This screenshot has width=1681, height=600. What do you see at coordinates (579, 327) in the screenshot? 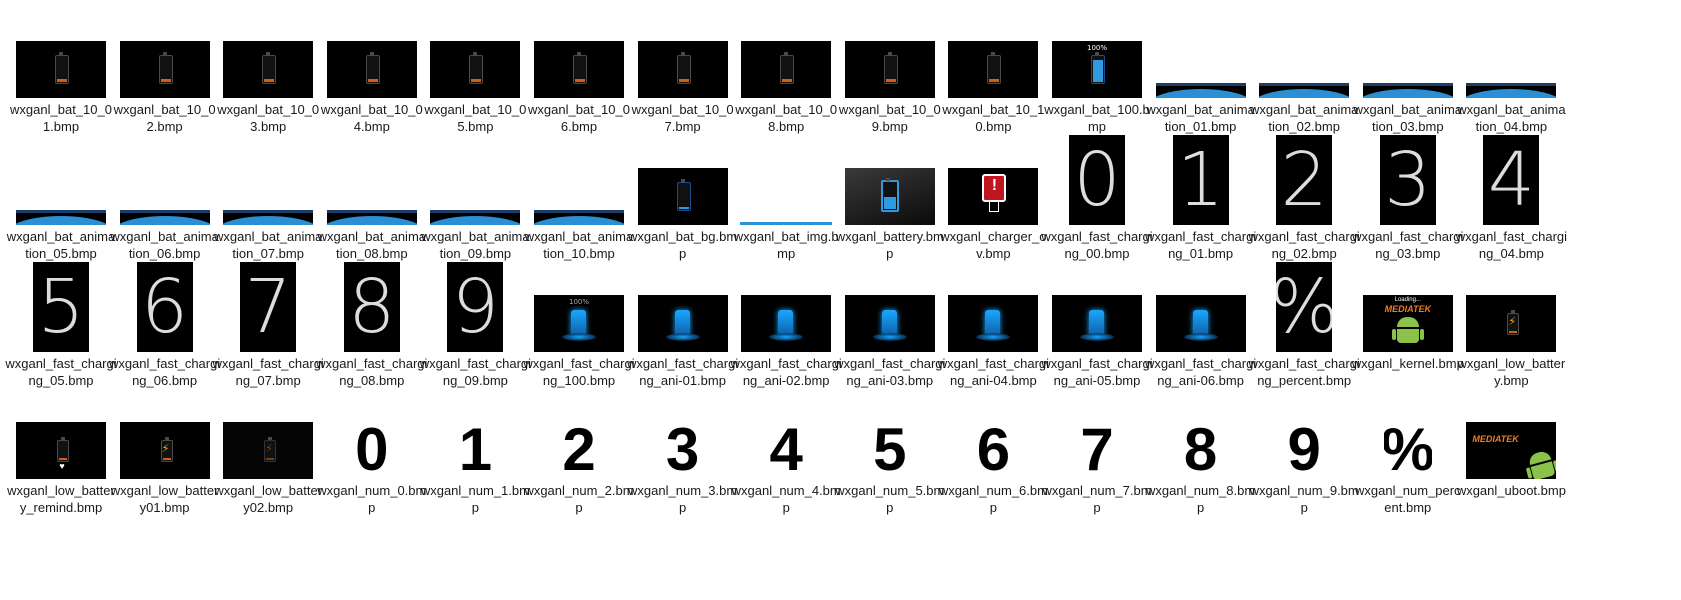
I see `file-item: 100% wxganl_fast_charging_100.bmp` at bounding box center [579, 327].